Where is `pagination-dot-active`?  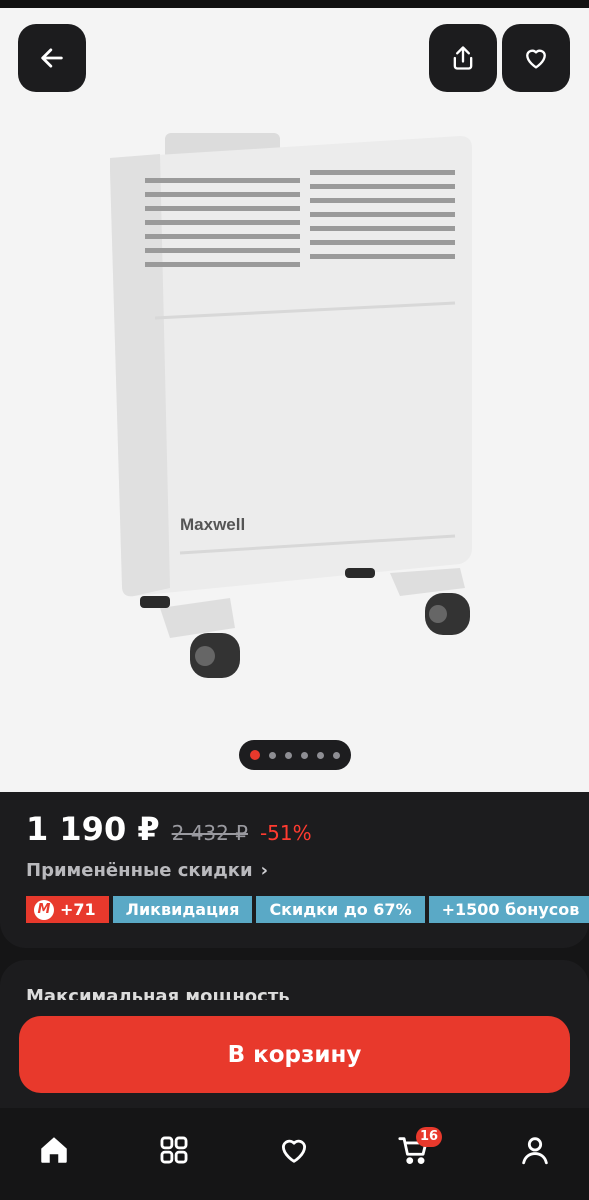 pagination-dot-active is located at coordinates (255, 755).